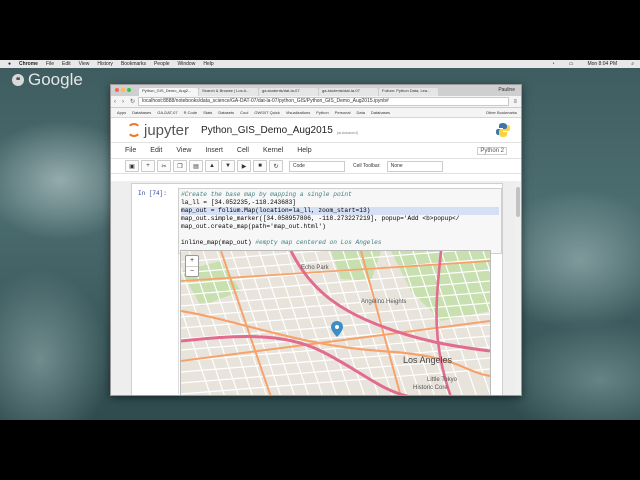 Image resolution: width=640 pixels, height=480 pixels. I want to click on menu-view: View, so click(183, 150).